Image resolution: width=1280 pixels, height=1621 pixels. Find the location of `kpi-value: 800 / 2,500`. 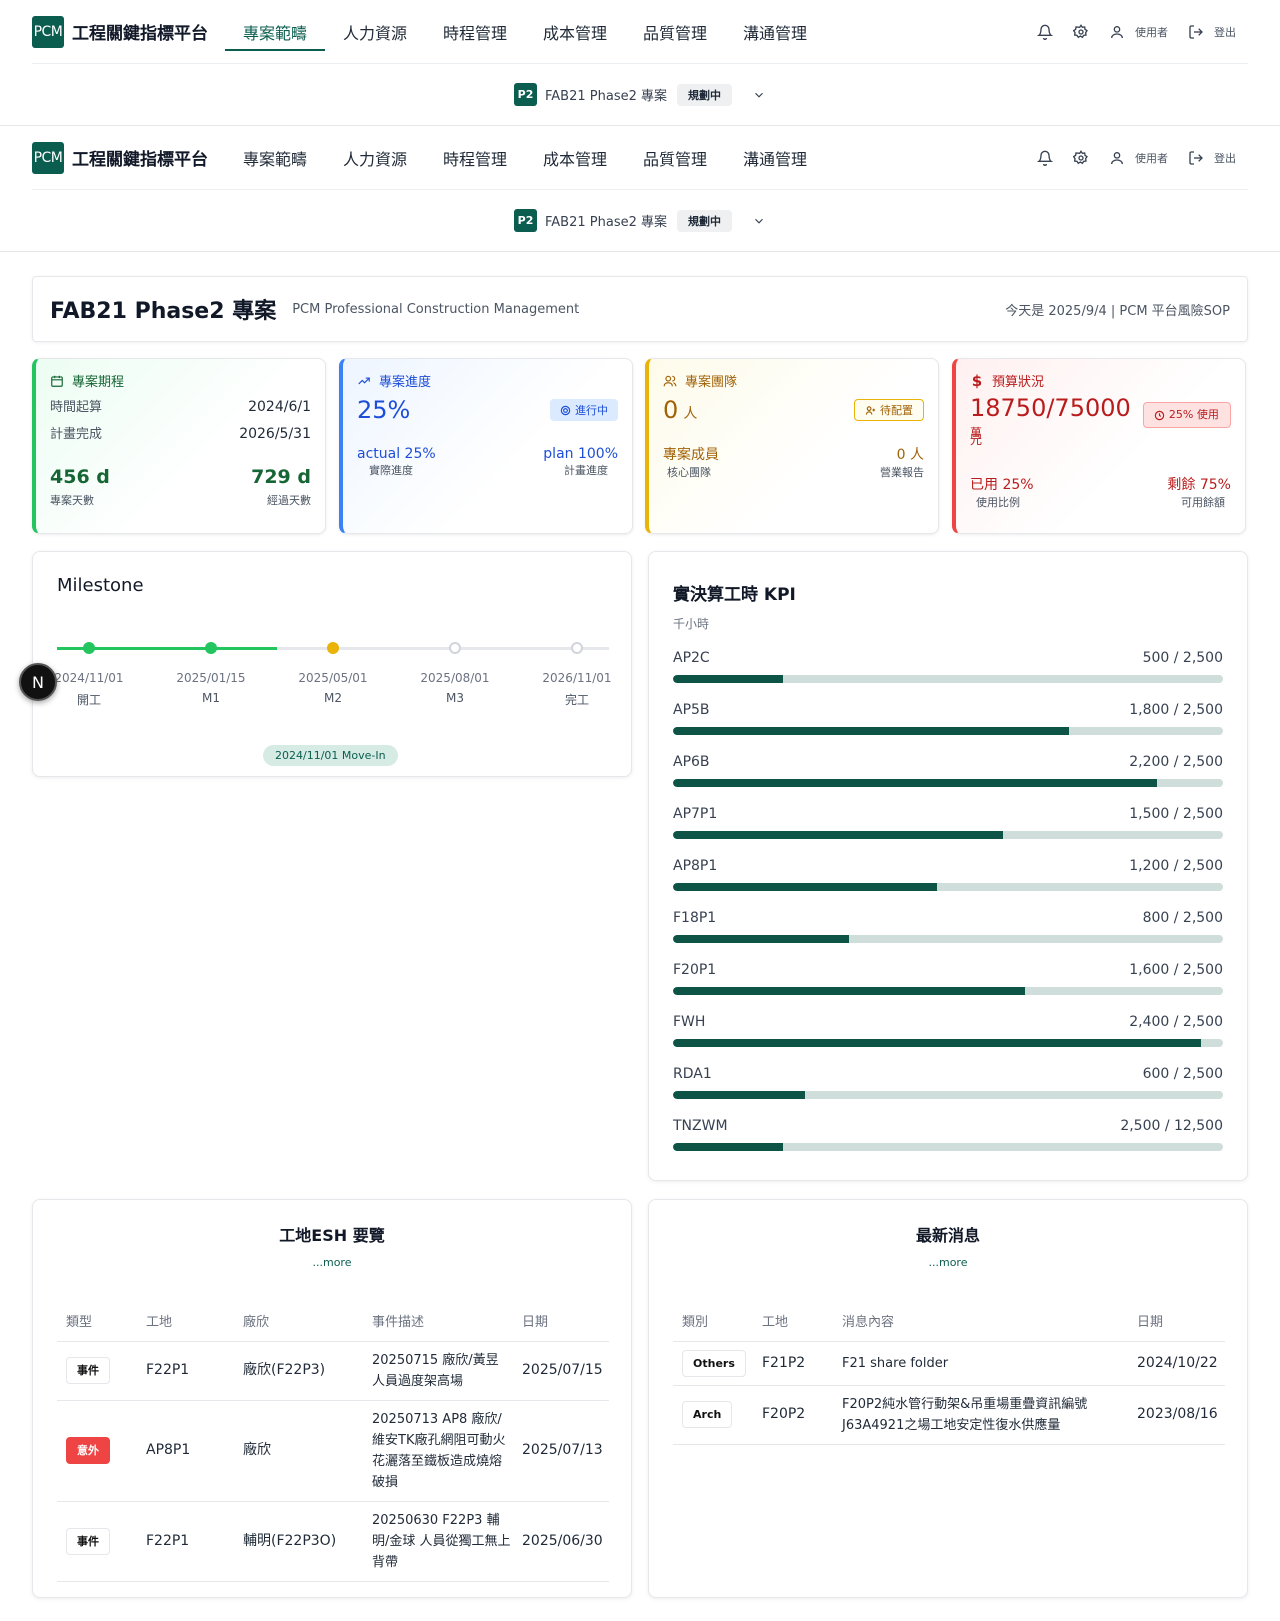

kpi-value: 800 / 2,500 is located at coordinates (1182, 918).